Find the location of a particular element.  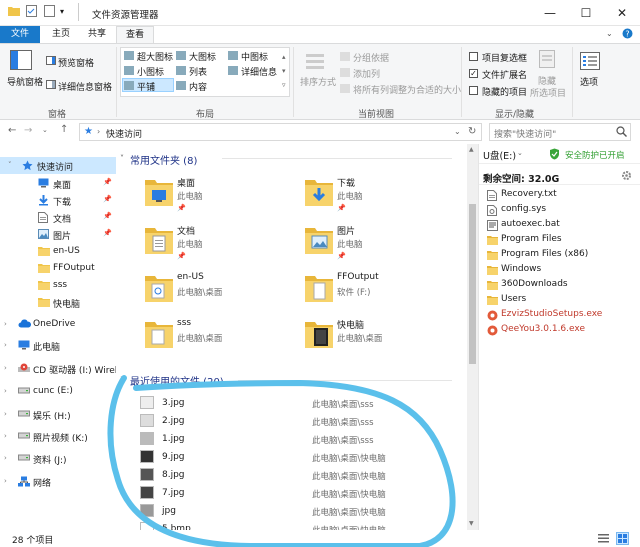

sidebar-item: › 此电脑 is located at coordinates (58, 345).